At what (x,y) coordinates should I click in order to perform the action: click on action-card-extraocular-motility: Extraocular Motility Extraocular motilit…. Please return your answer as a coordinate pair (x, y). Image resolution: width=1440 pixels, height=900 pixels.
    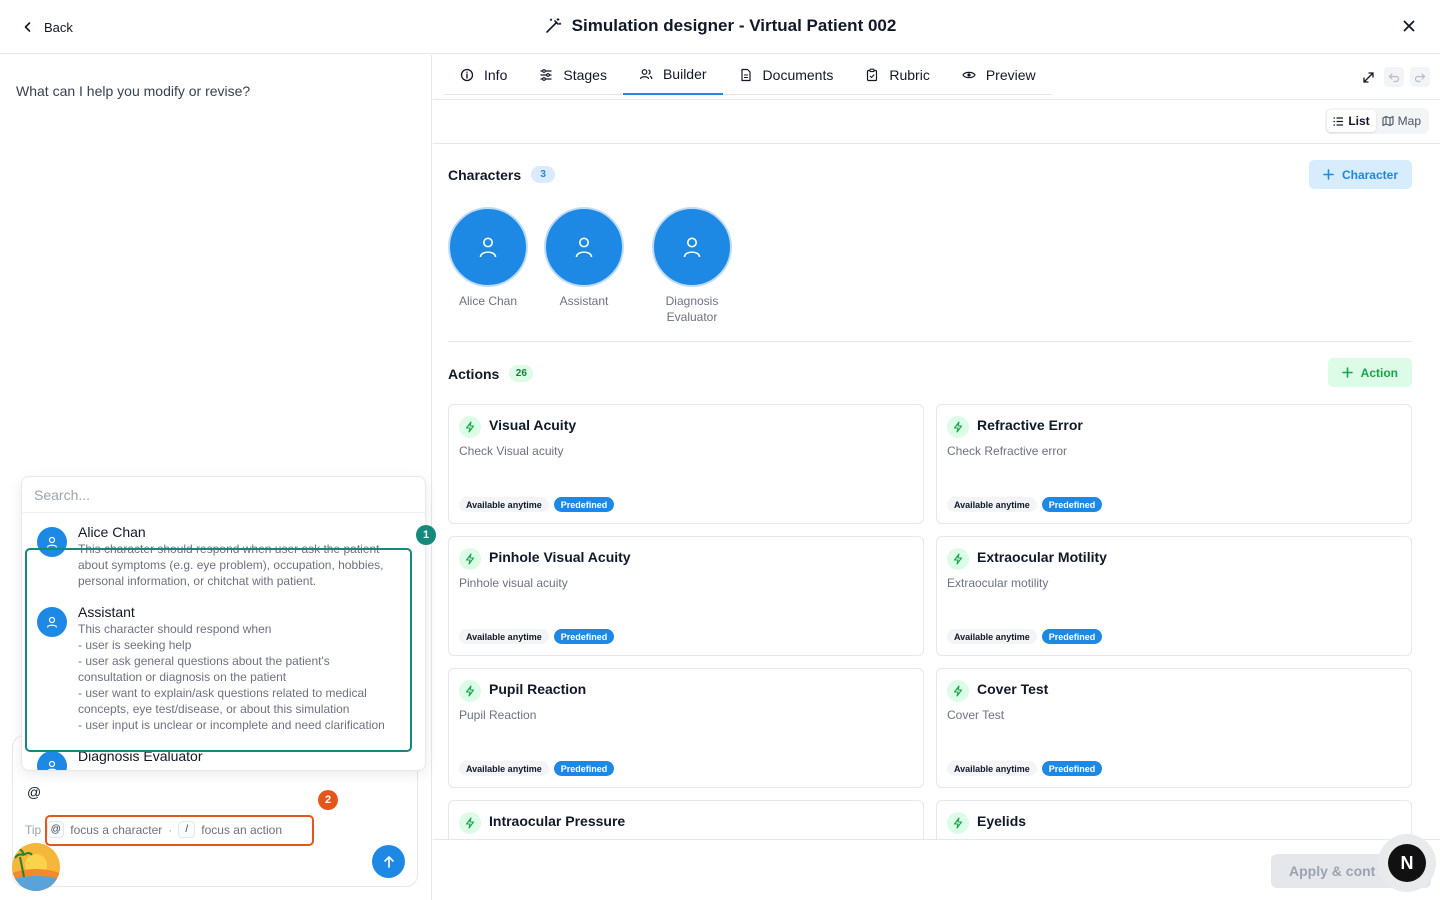
    Looking at the image, I should click on (1174, 596).